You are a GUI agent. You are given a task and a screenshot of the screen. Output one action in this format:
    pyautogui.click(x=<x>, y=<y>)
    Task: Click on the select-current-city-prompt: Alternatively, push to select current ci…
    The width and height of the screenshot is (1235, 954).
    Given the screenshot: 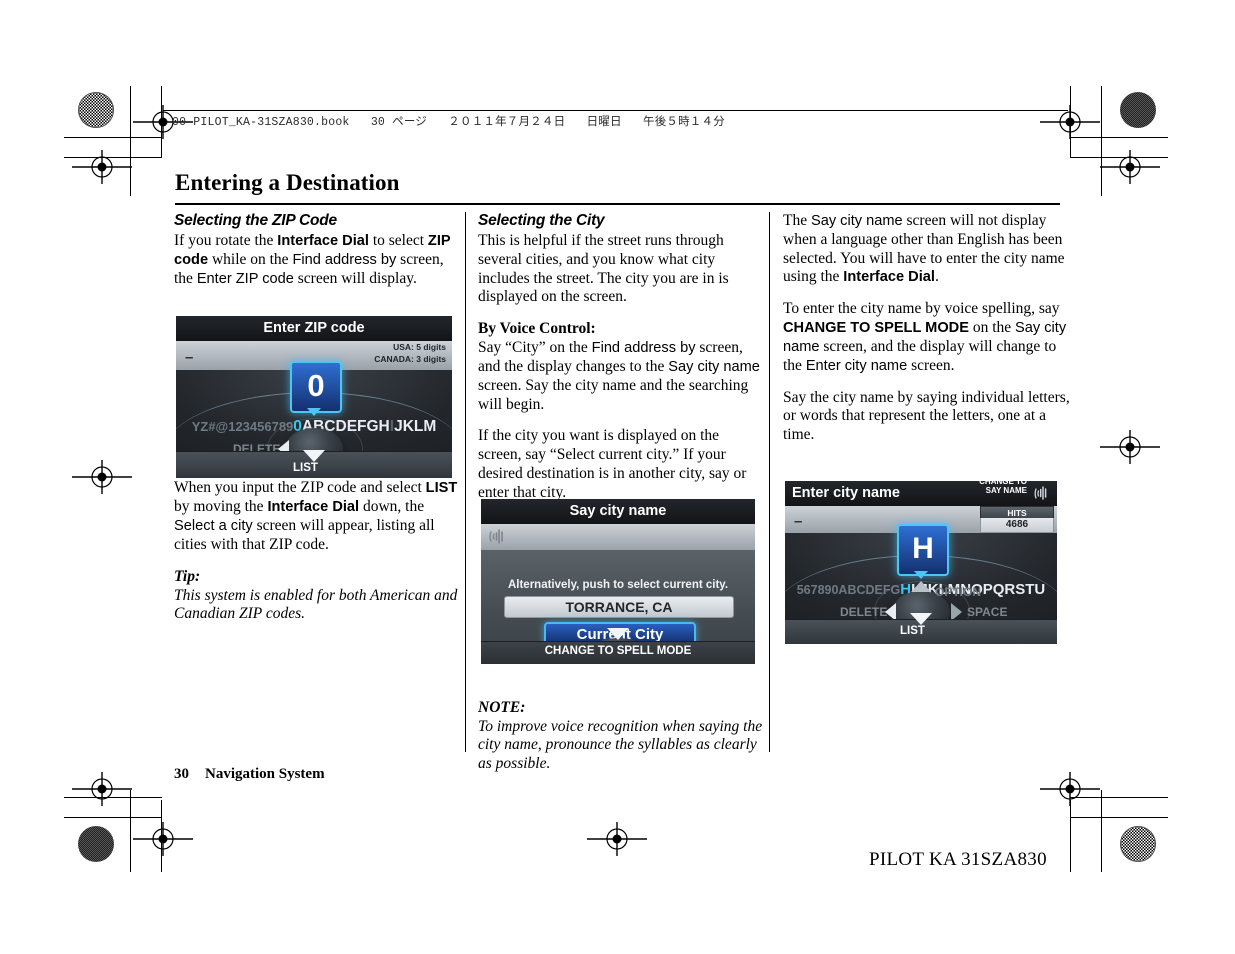 What is the action you would take?
    pyautogui.click(x=618, y=585)
    